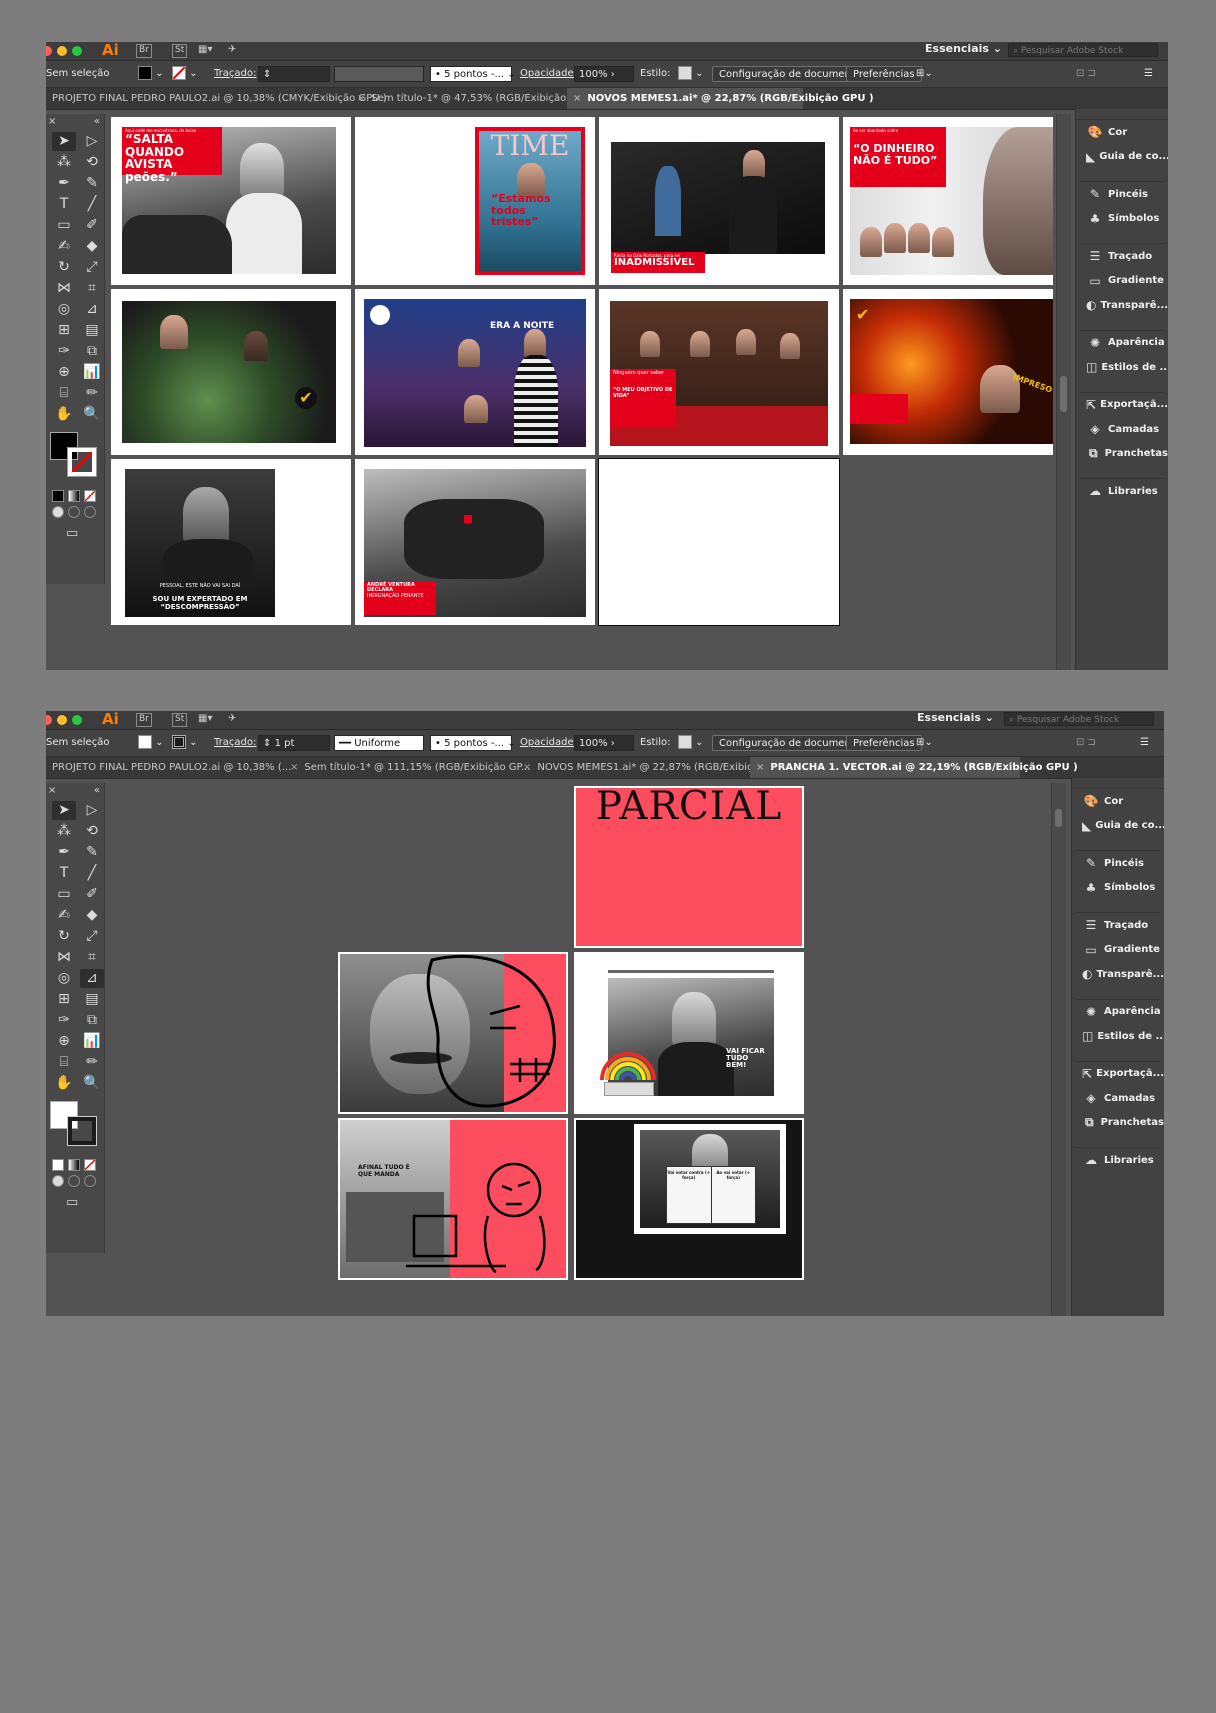 The image size is (1216, 1713). What do you see at coordinates (64, 372) in the screenshot?
I see `symbol-sprayer-tool-icon: ⊕` at bounding box center [64, 372].